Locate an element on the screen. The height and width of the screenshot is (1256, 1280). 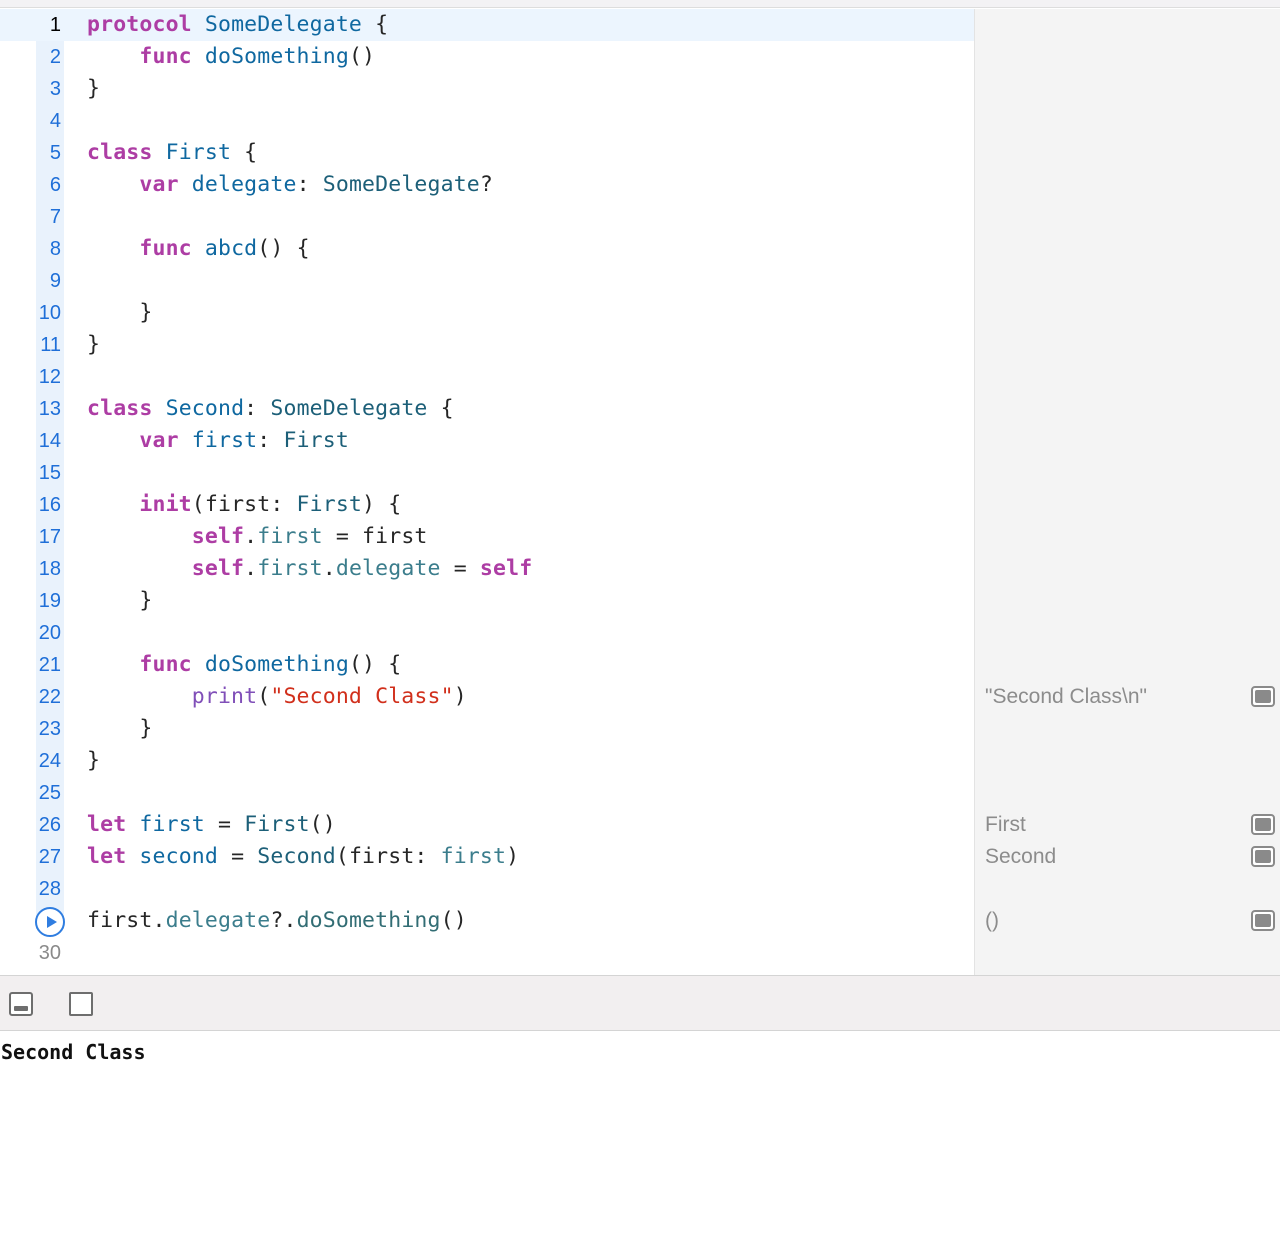
line-number: 8 is located at coordinates (55, 249).